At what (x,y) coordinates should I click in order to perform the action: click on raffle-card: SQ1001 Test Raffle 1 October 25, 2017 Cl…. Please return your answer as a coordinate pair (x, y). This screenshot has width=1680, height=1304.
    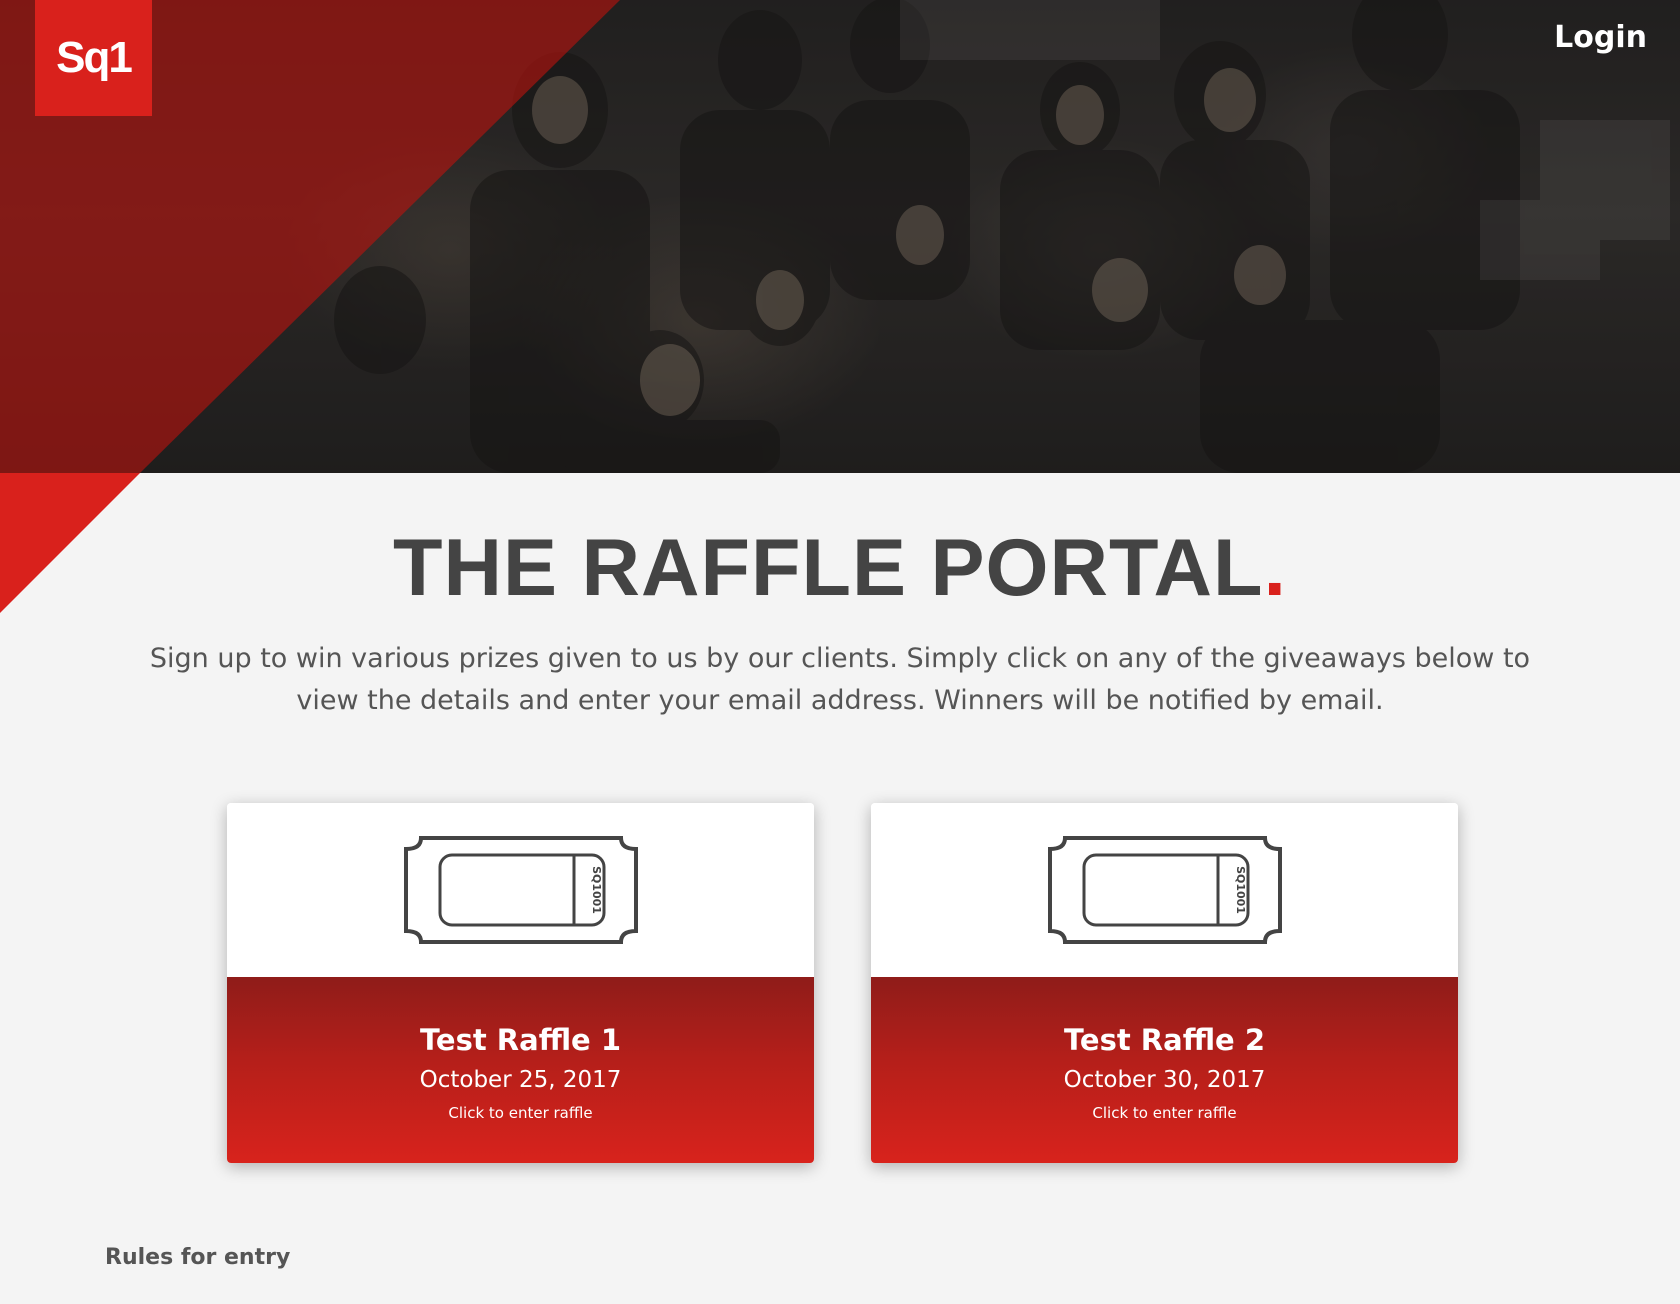
    Looking at the image, I should click on (520, 983).